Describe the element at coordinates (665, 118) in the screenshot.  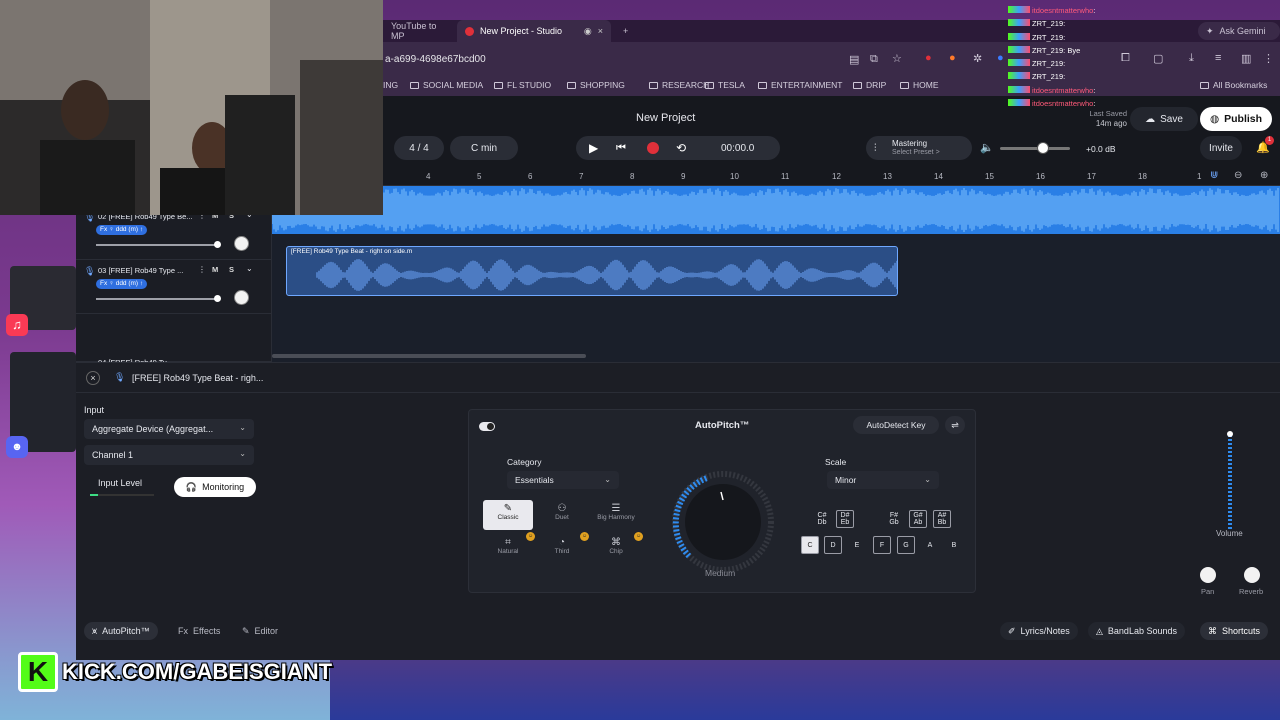
I see `project-title: New Project` at that location.